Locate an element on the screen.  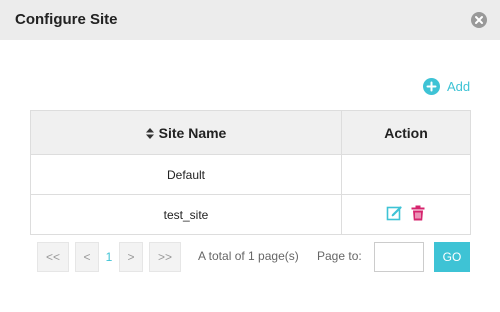
dialog-header: Configure Site is located at coordinates (250, 20).